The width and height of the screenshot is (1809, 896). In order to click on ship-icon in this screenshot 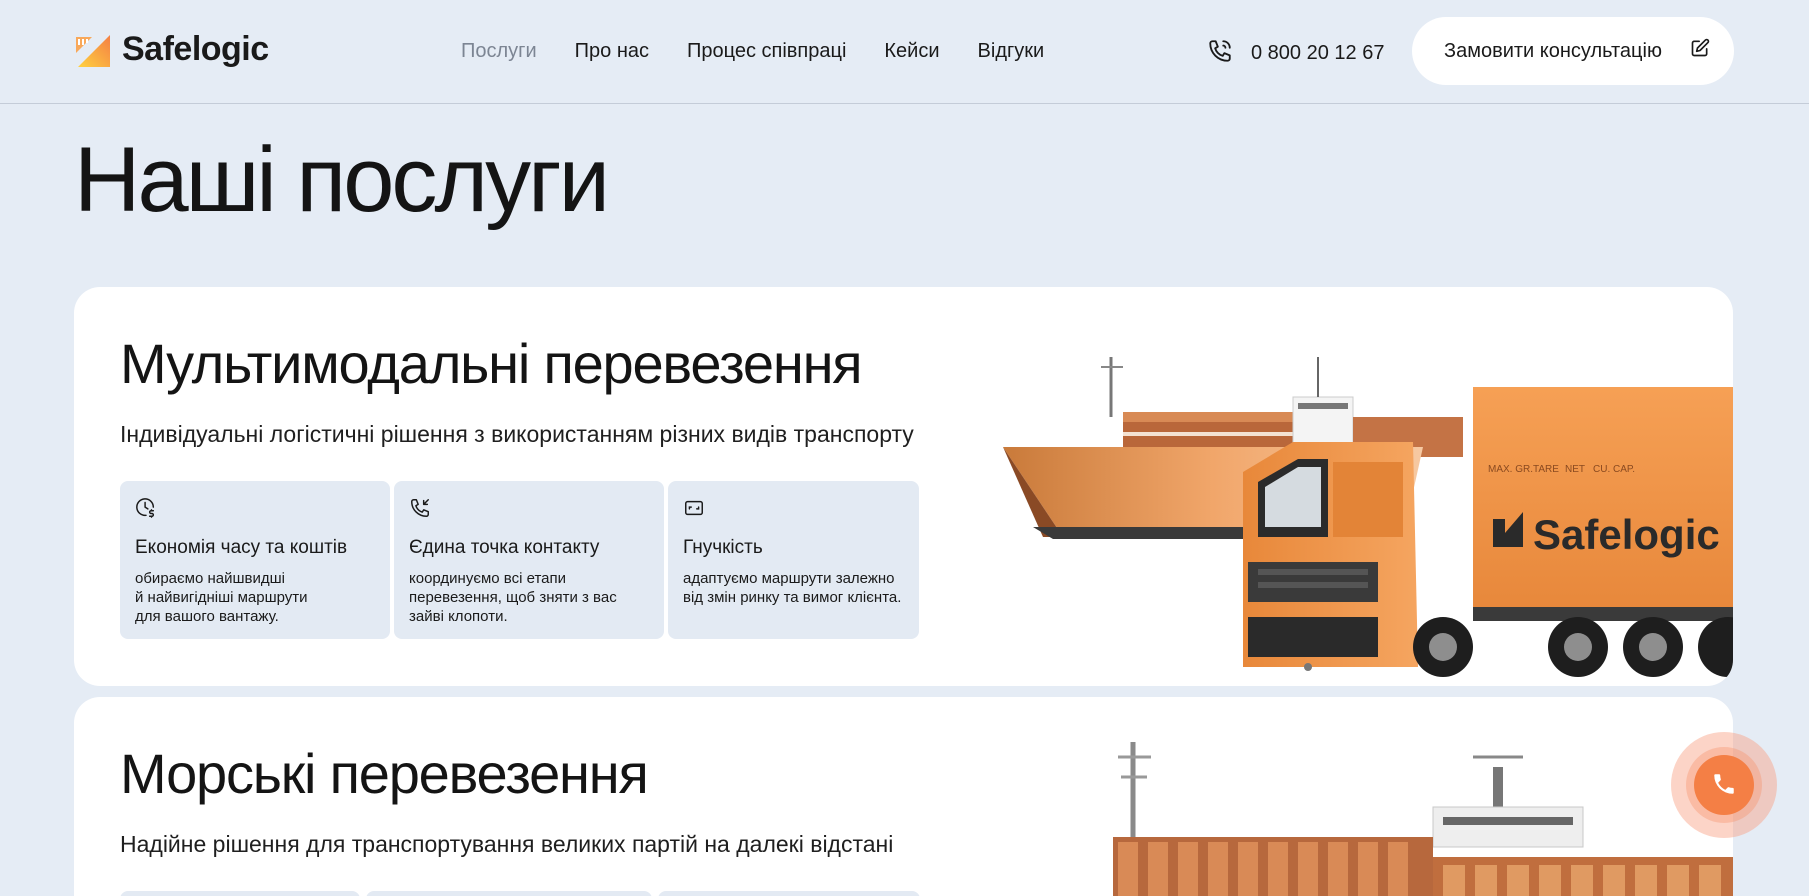, I will do `click(1423, 819)`.